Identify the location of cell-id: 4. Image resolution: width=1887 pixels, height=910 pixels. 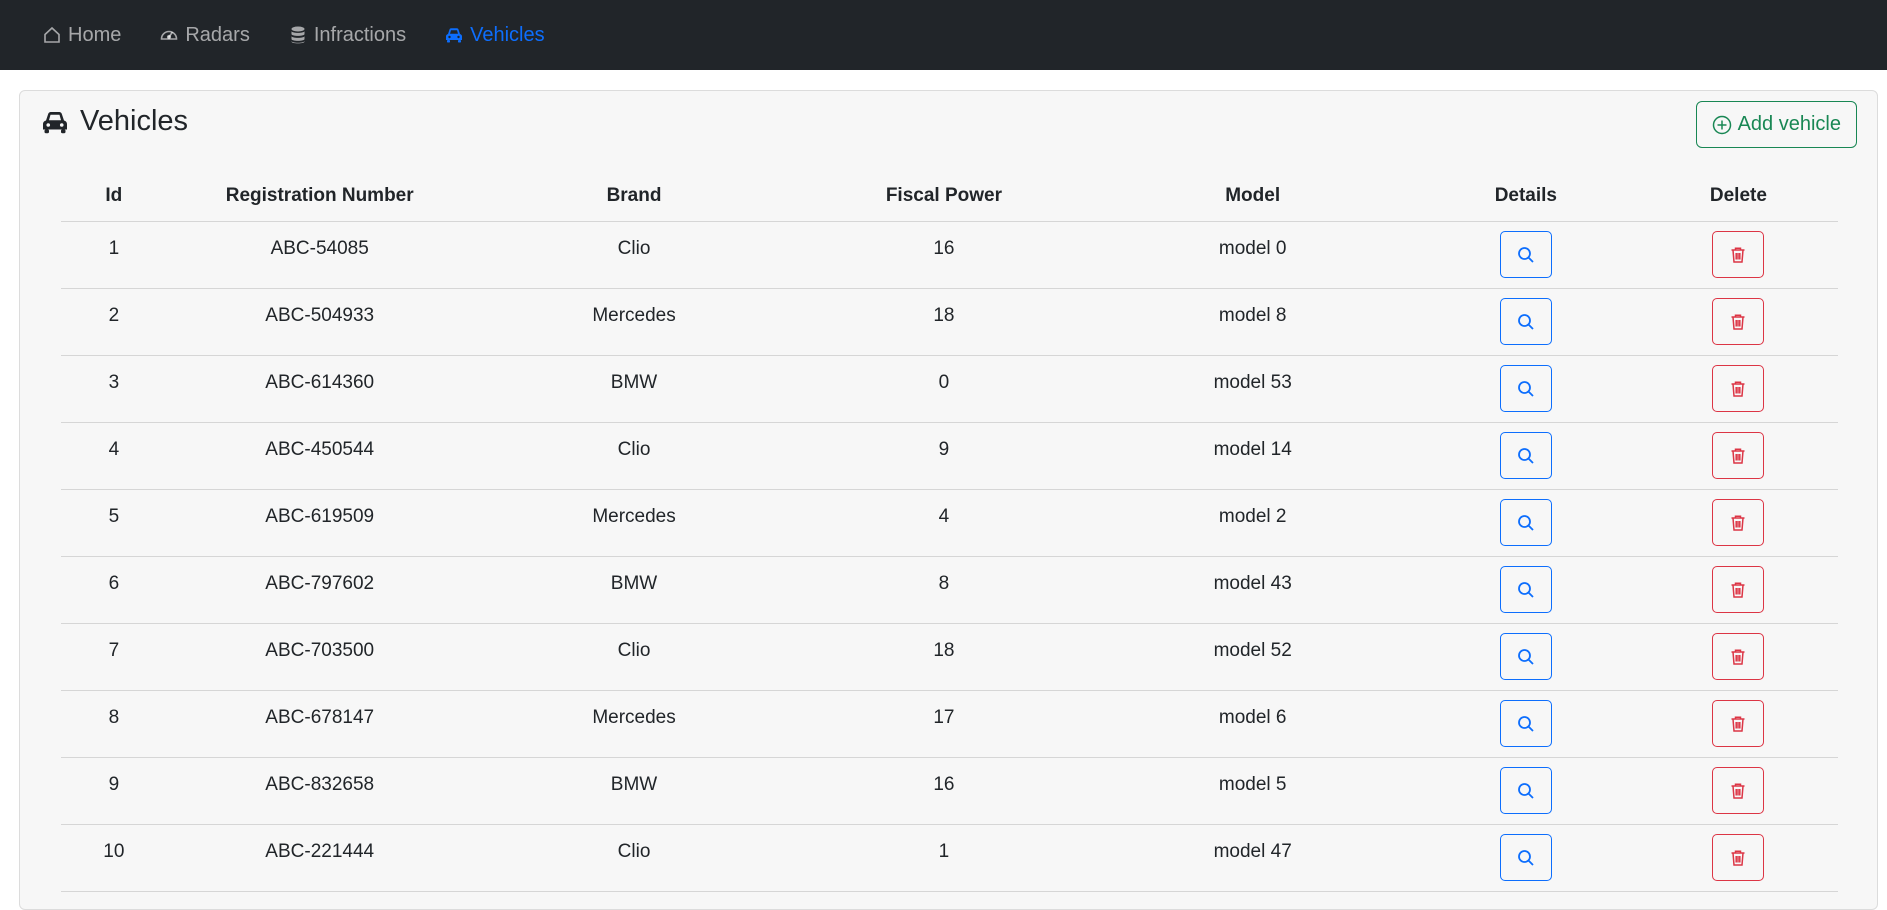
(114, 456).